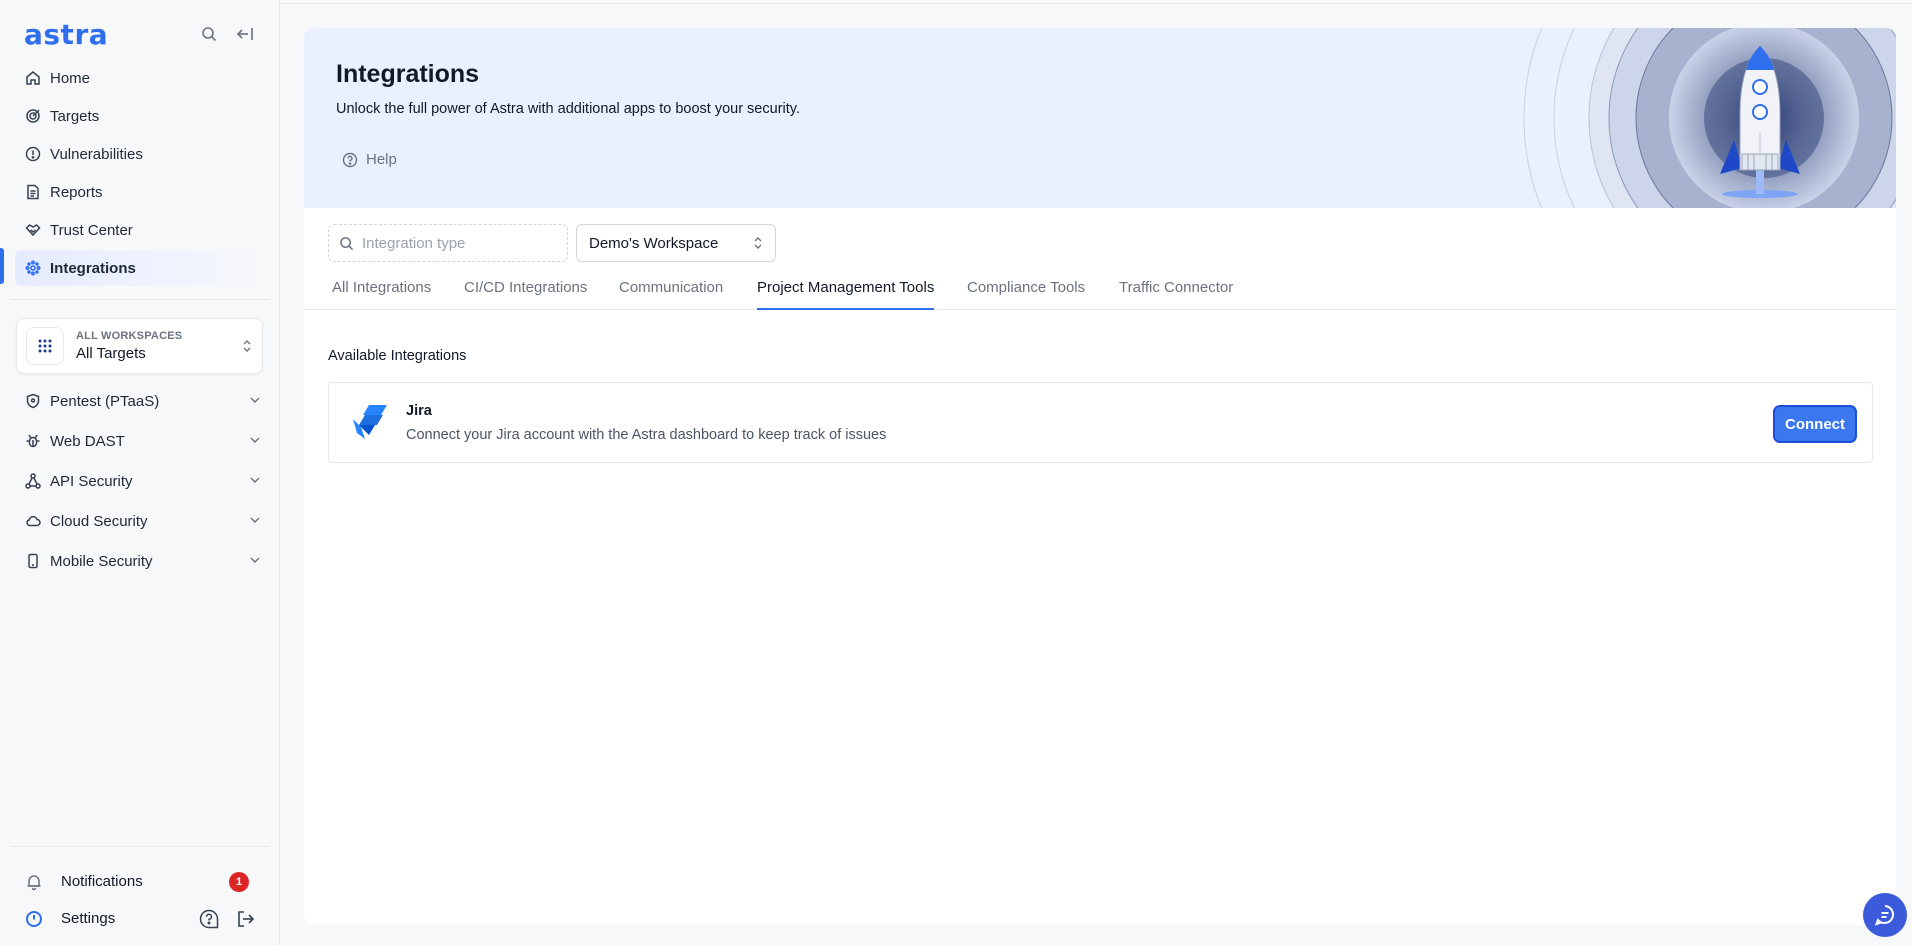 The image size is (1912, 945). Describe the element at coordinates (140, 918) in the screenshot. I see `settings-item: Settings` at that location.